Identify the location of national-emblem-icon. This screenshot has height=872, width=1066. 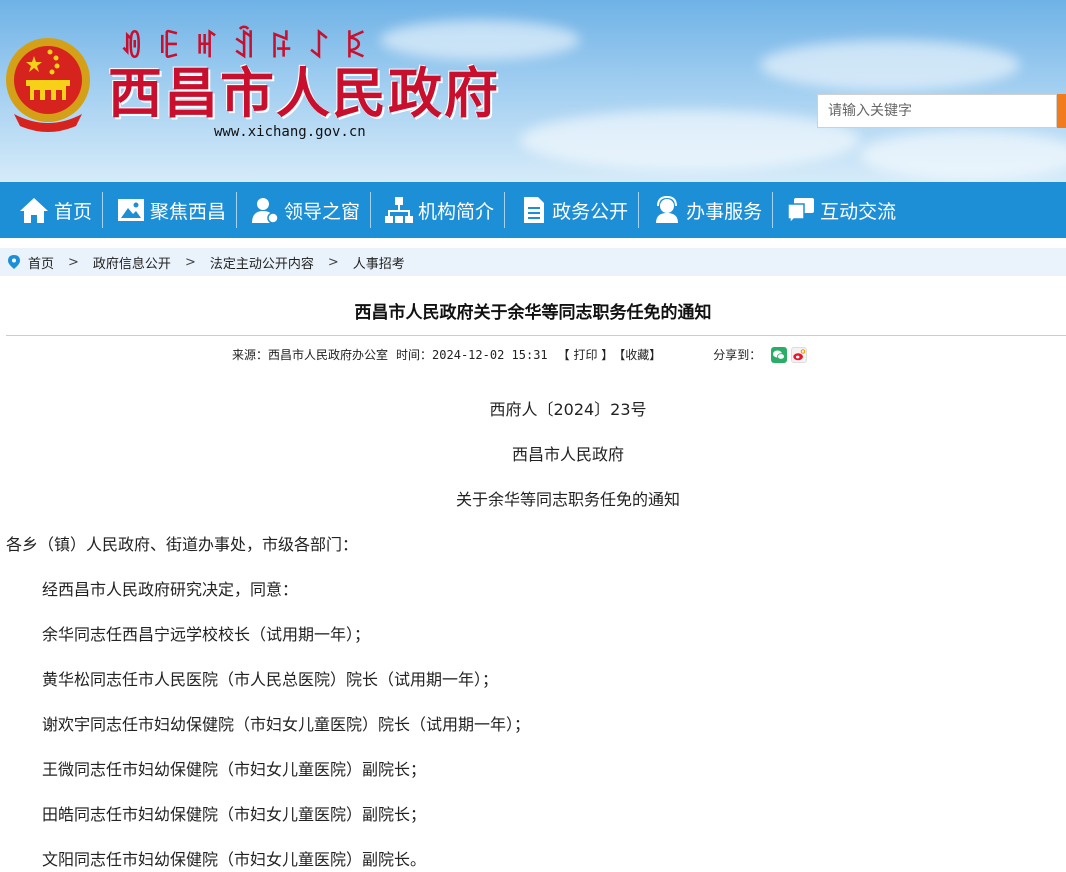
(48, 83).